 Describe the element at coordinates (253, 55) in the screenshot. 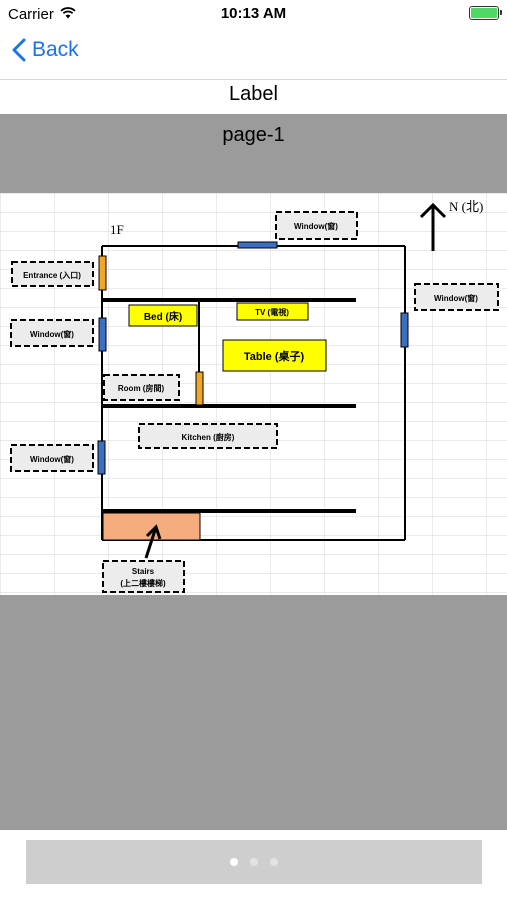

I see `navigation-bar: Back` at that location.